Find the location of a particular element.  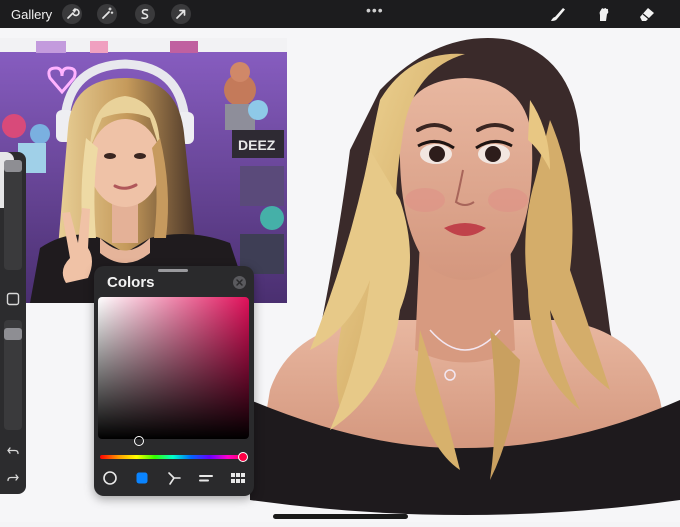

harmony-icon is located at coordinates (174, 478).